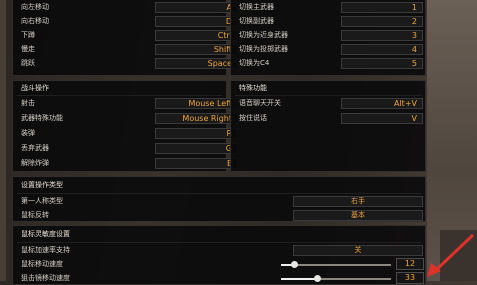 Image resolution: width=477 pixels, height=285 pixels. Describe the element at coordinates (328, 118) in the screenshot. I see `keybind-row: 按住说话 V` at that location.